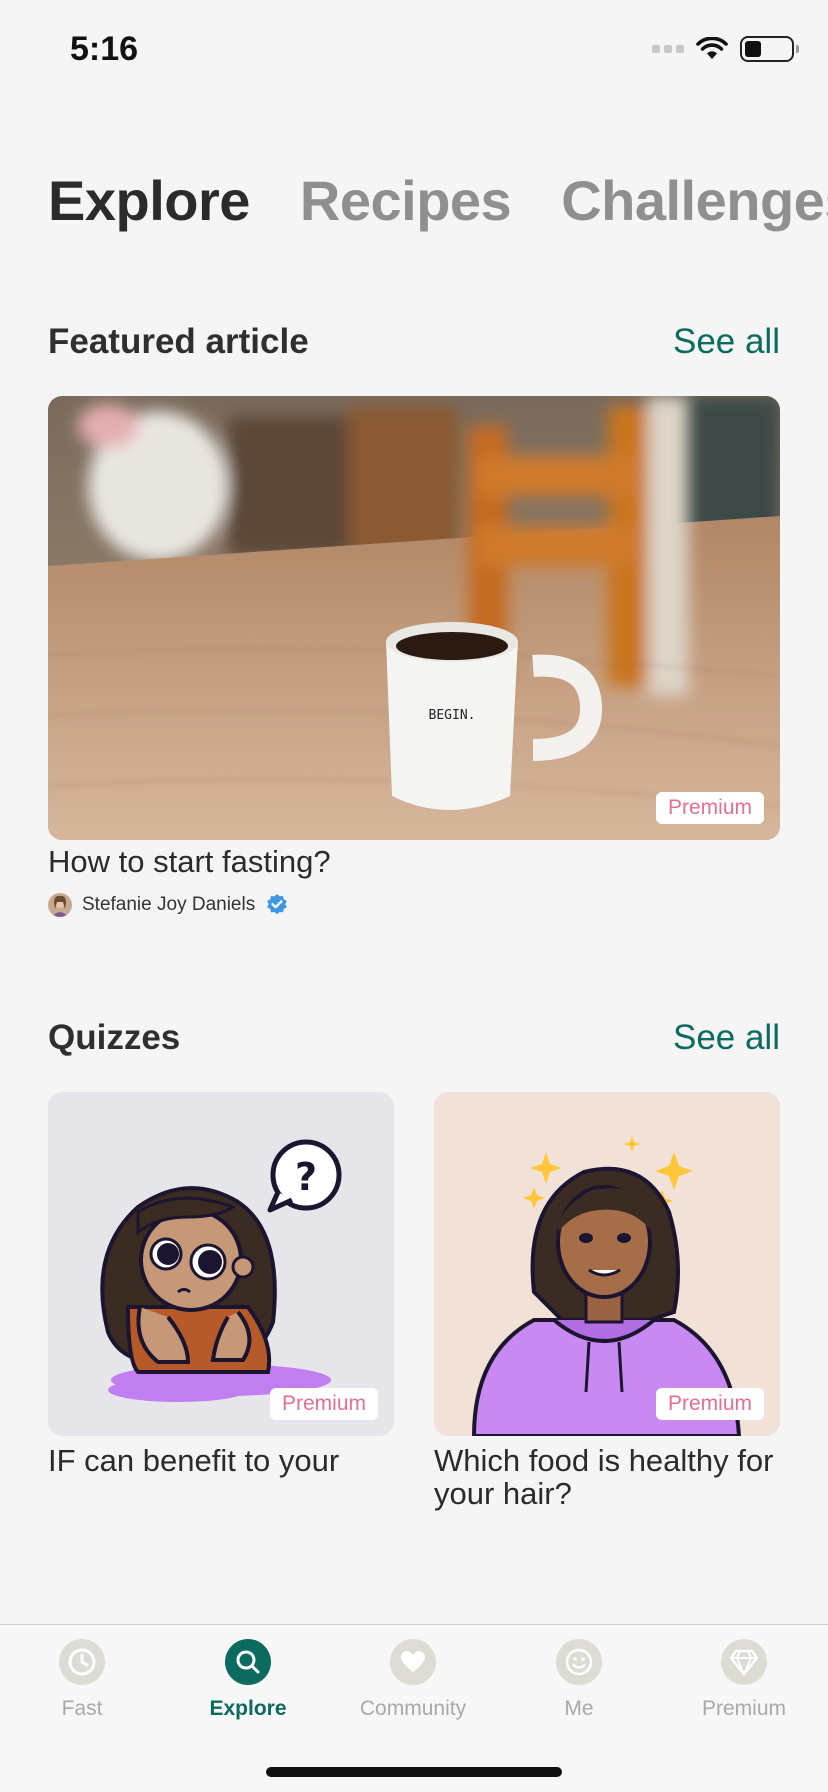 The image size is (828, 1792). Describe the element at coordinates (277, 904) in the screenshot. I see `verified-badge-icon` at that location.